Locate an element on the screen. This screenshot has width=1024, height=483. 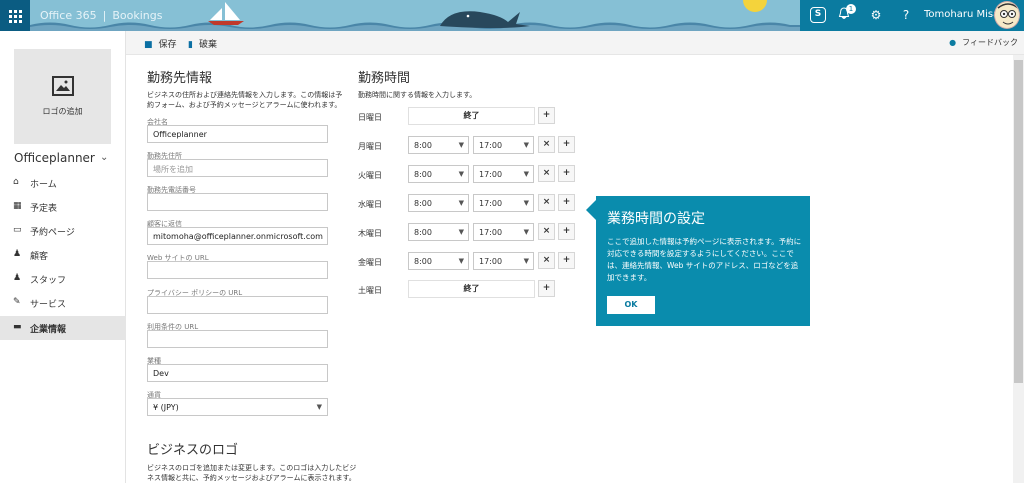
sidebar-item-calendar: ▦ 予定表 is located at coordinates (63, 207).